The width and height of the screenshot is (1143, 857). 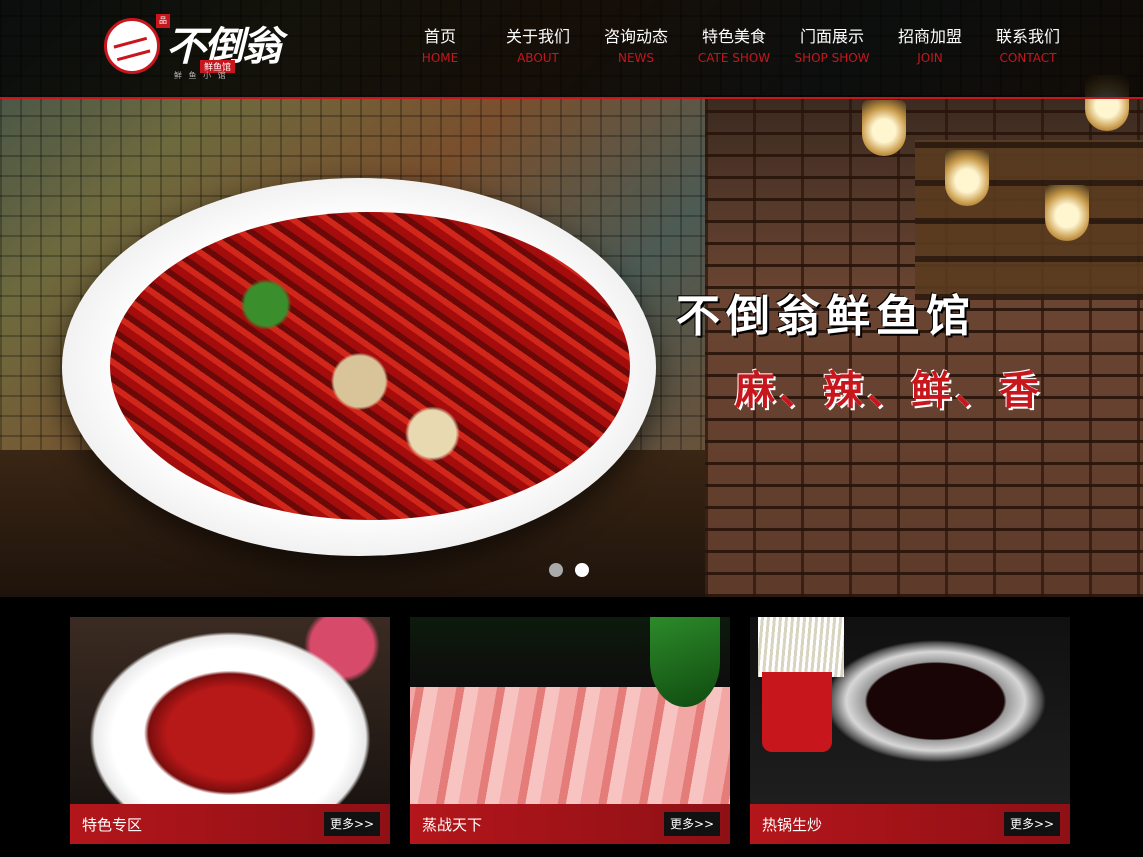 What do you see at coordinates (930, 47) in the screenshot?
I see `nav-item-join: 招商加盟 JOIN` at bounding box center [930, 47].